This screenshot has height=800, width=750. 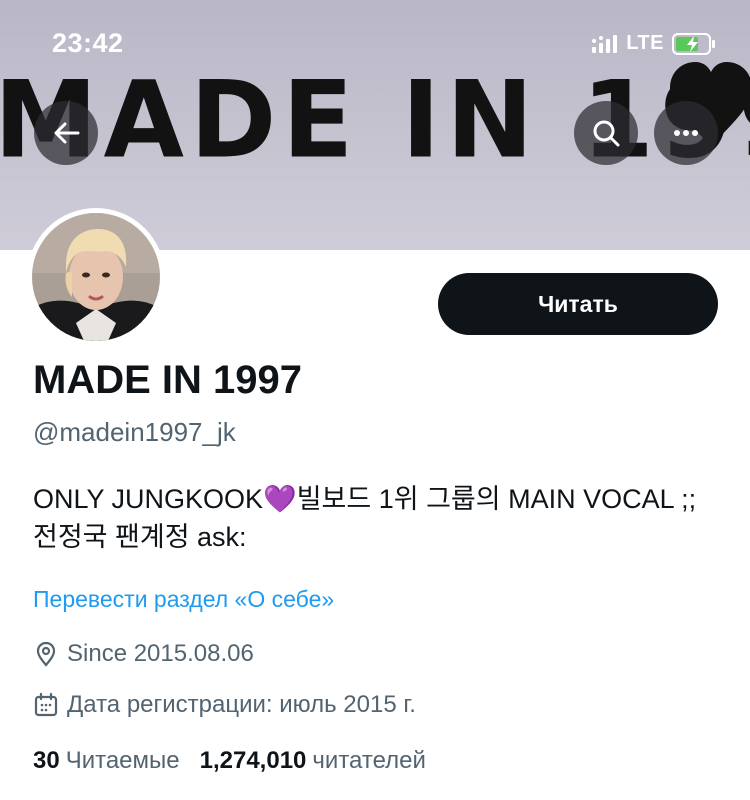 I want to click on avatar, so click(x=96, y=277).